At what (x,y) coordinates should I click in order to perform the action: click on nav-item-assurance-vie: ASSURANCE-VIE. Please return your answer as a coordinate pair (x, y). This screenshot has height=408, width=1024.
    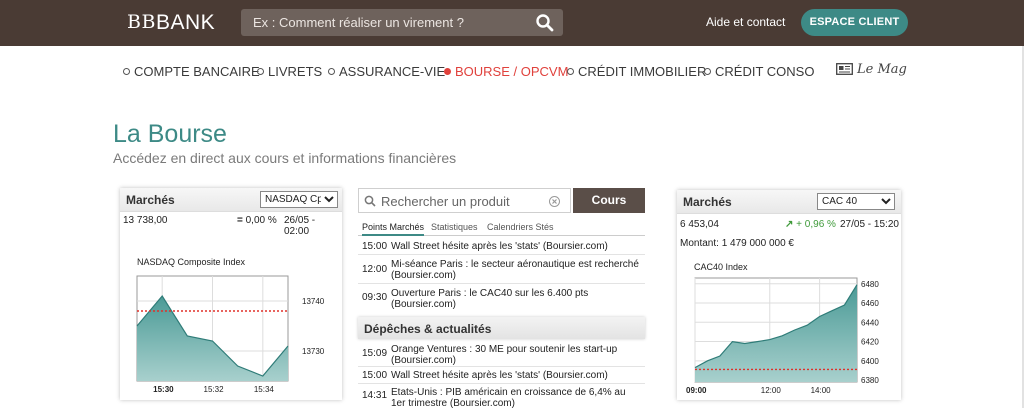
    Looking at the image, I should click on (386, 71).